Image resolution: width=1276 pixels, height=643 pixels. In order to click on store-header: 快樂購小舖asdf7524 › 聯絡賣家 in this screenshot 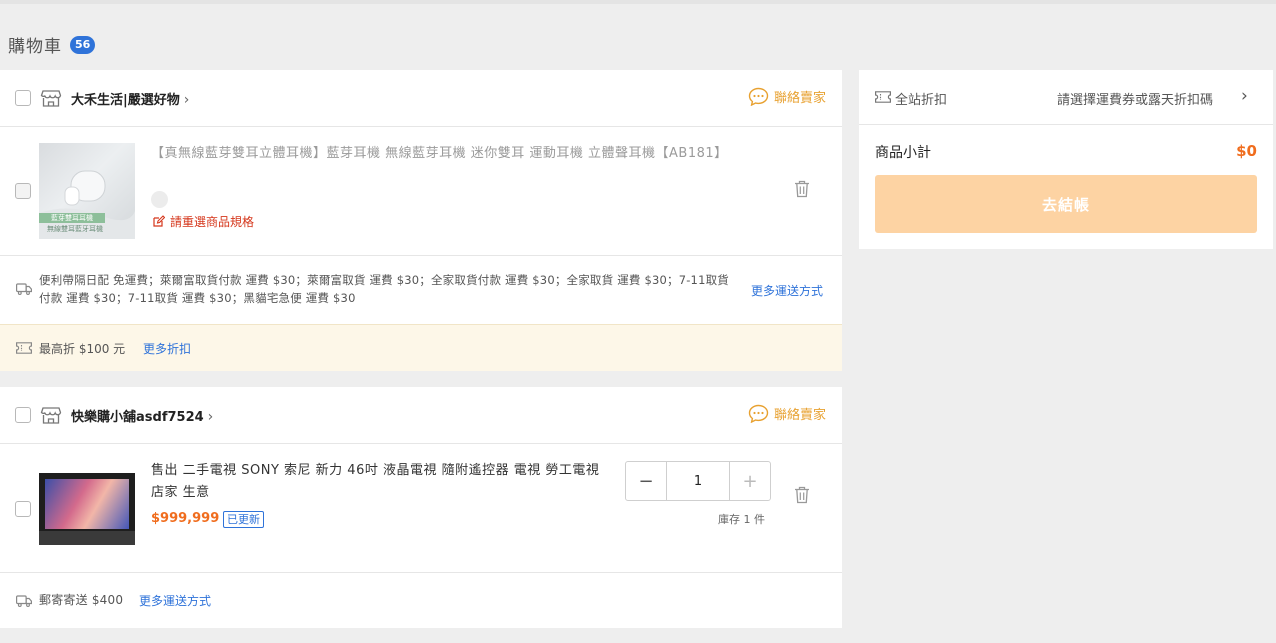, I will do `click(421, 415)`.